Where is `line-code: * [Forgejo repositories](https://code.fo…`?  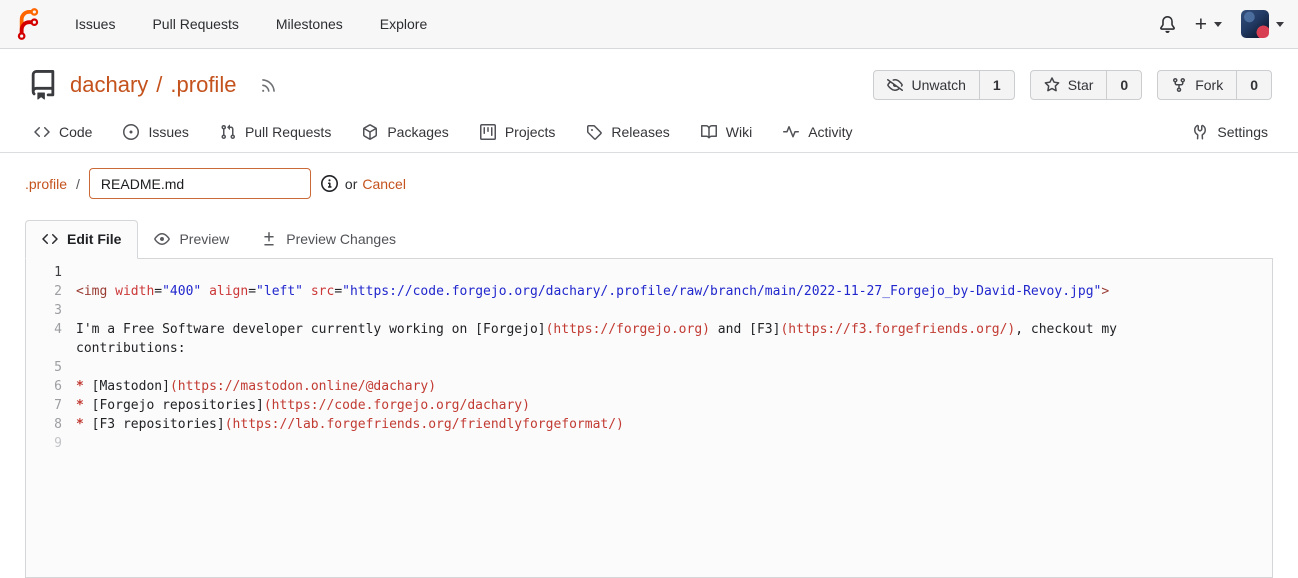
line-code: * [Forgejo repositories](https://code.fo… is located at coordinates (303, 405).